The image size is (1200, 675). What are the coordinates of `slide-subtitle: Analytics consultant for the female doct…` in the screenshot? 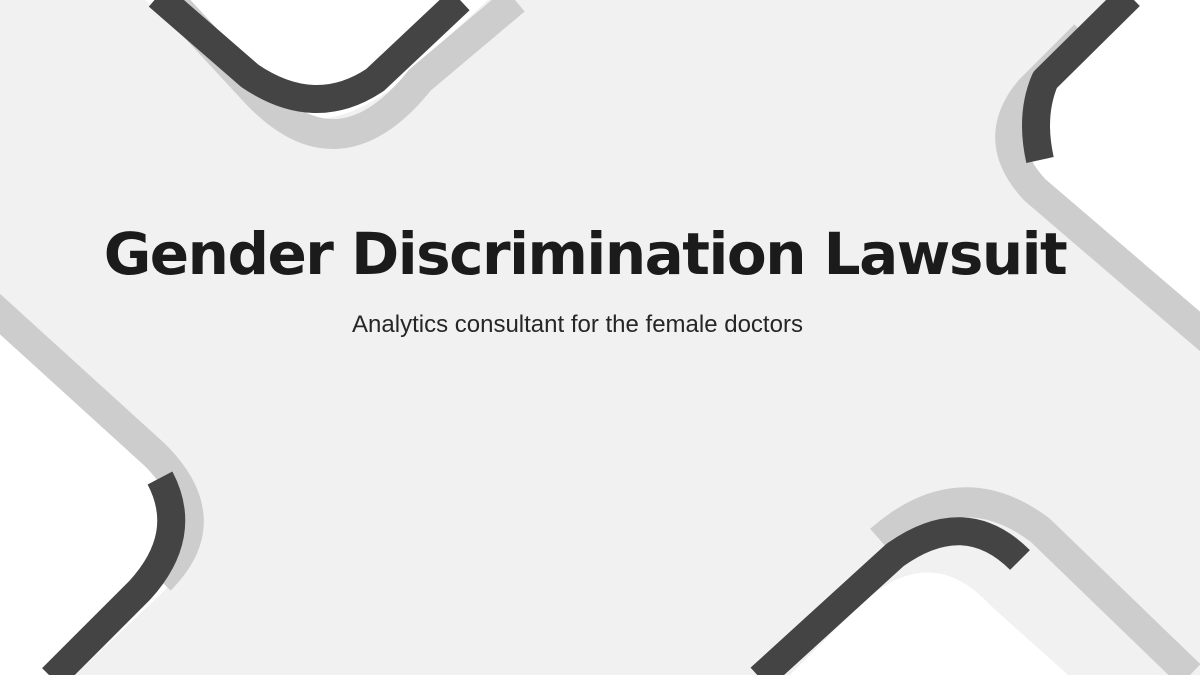 It's located at (577, 324).